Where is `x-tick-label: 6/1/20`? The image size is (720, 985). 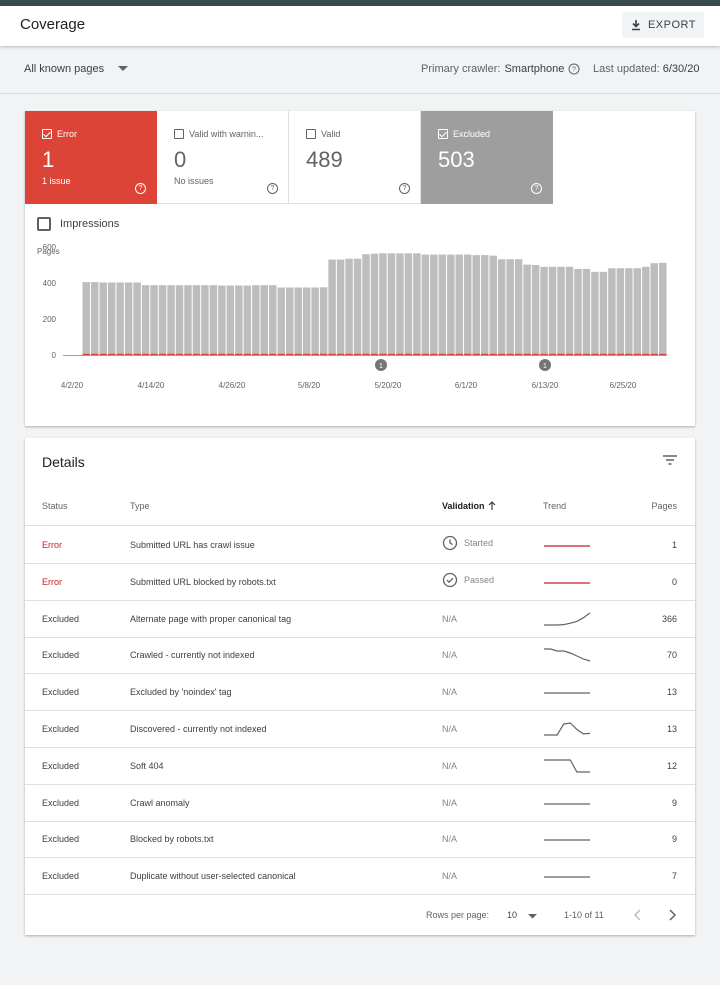
x-tick-label: 6/1/20 is located at coordinates (466, 385).